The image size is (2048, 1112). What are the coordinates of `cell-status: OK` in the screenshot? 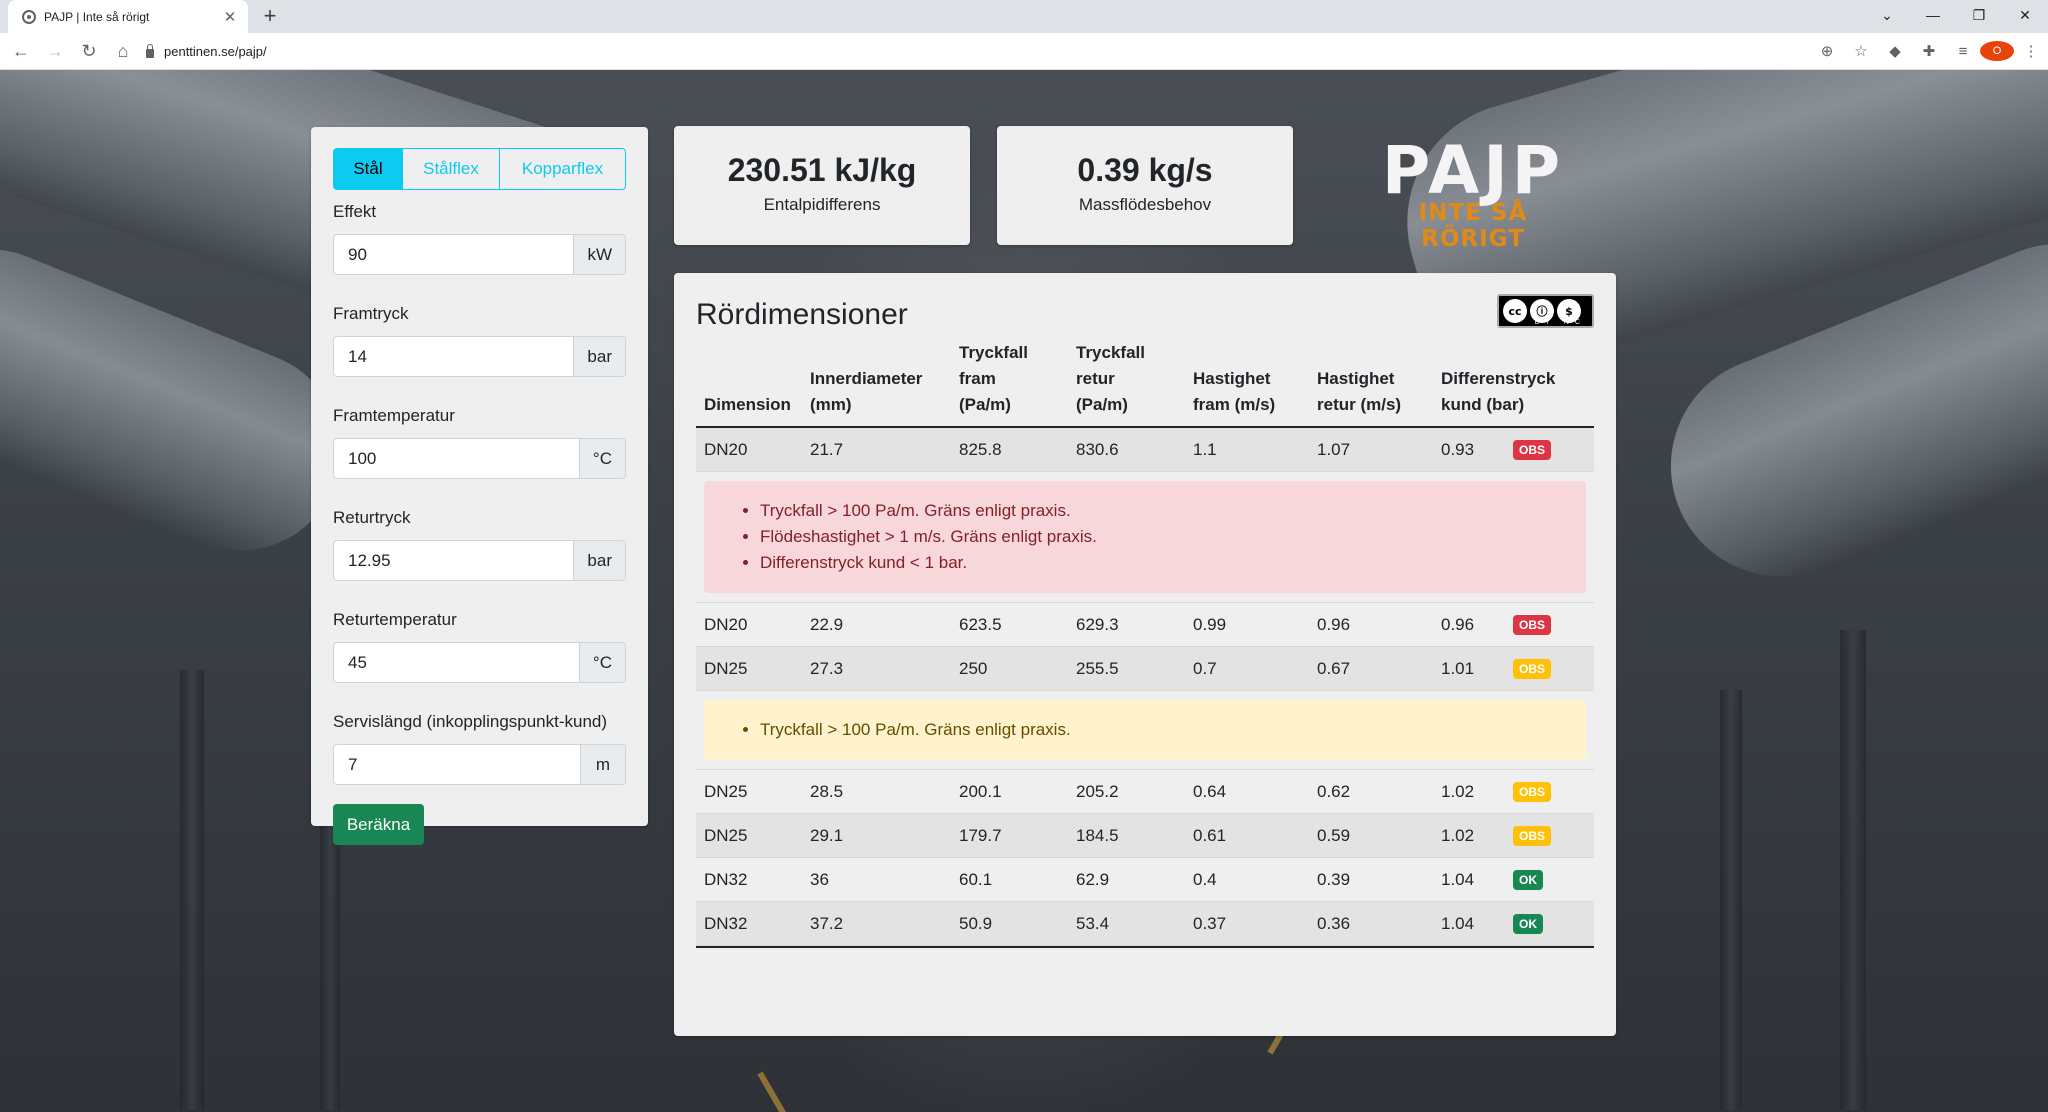 It's located at (1548, 923).